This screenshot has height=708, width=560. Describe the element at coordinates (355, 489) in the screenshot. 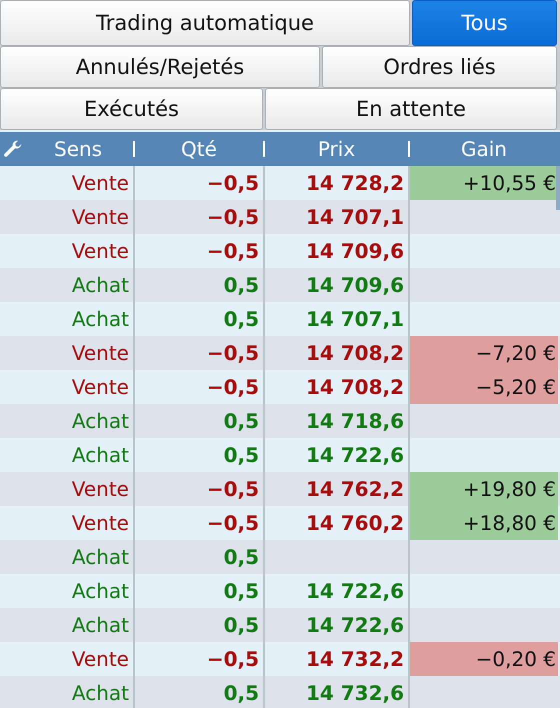

I see `table-cell: 14 762,2` at that location.